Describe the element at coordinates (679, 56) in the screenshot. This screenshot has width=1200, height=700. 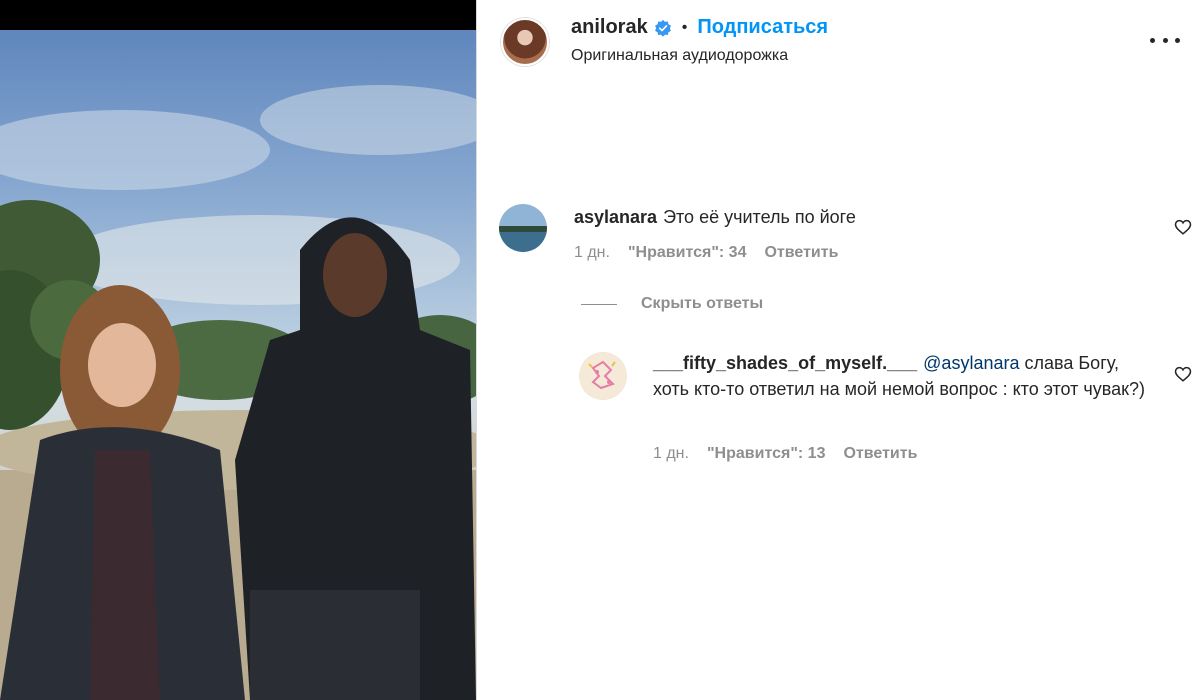
I see `audio-track-link: Оригинальная аудиодорожка` at that location.